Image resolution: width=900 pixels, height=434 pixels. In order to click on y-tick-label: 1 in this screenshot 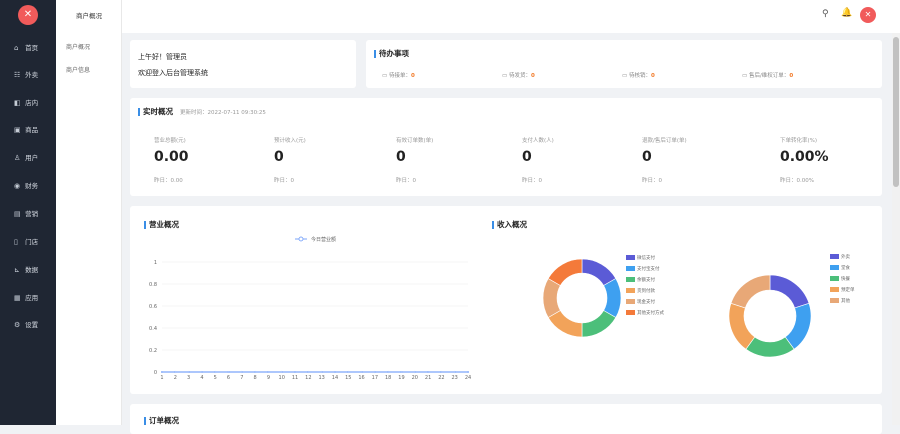, I will do `click(155, 263)`.